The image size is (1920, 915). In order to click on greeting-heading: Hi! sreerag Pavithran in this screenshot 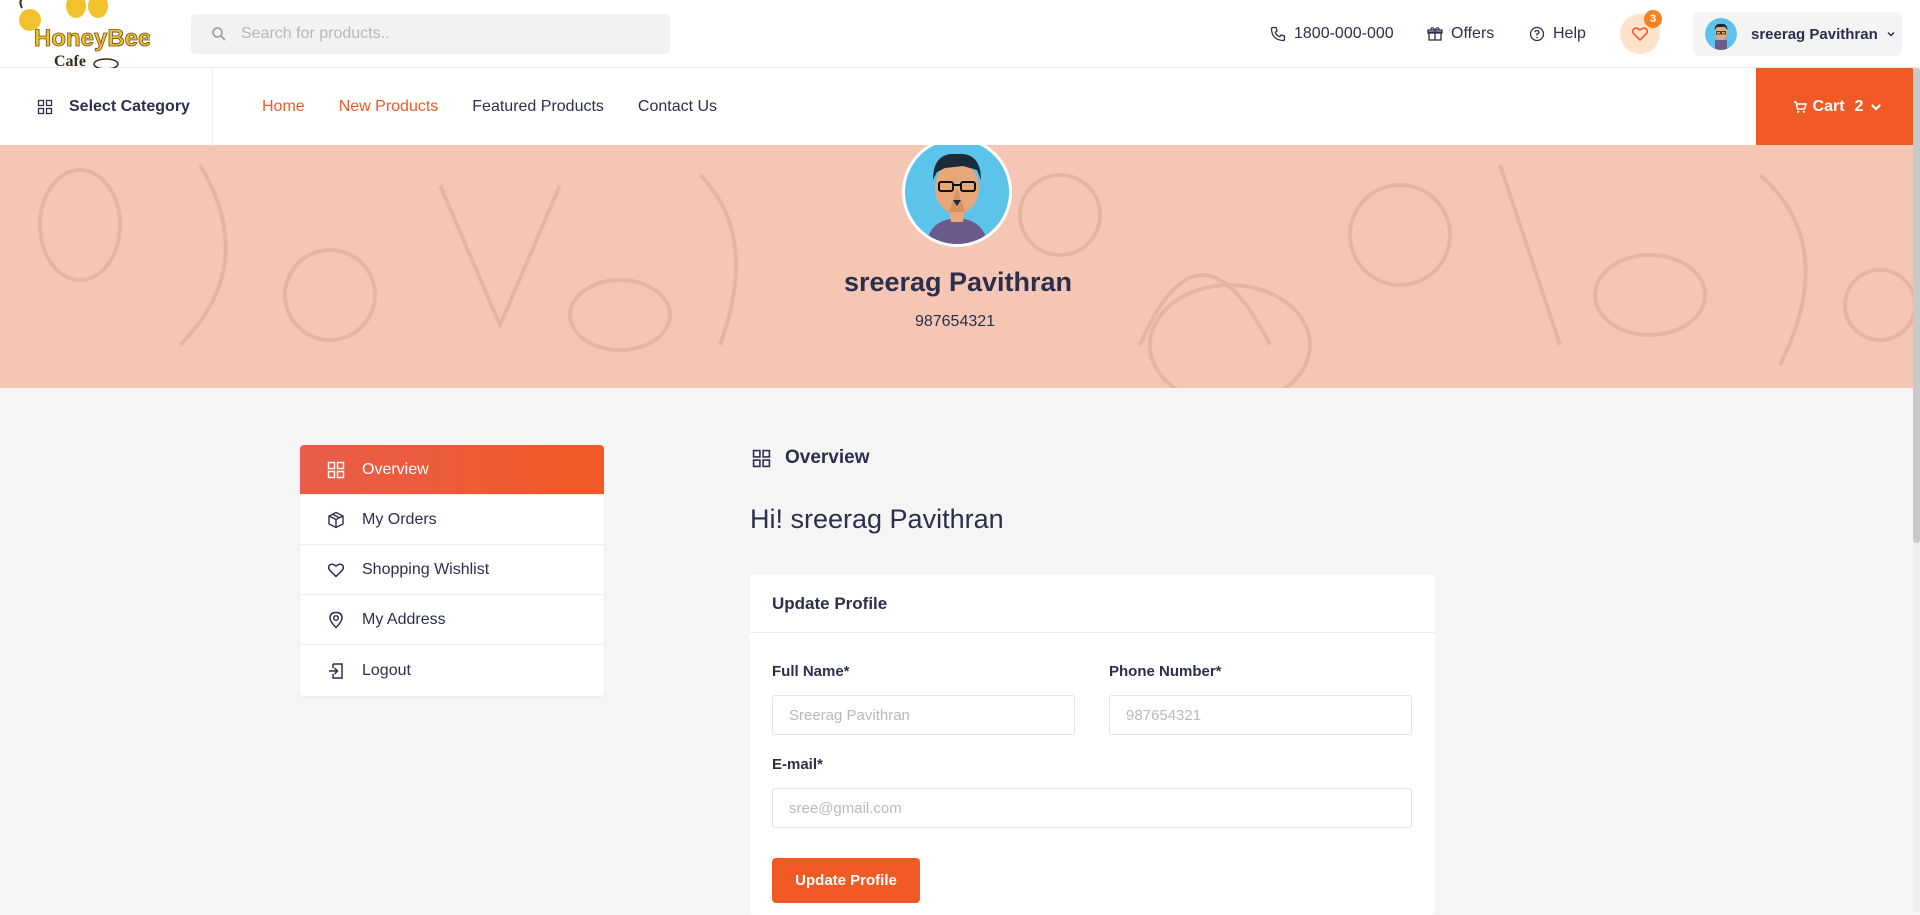, I will do `click(877, 519)`.